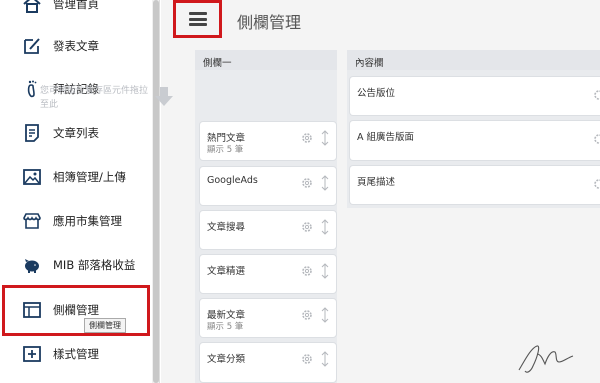  I want to click on sidebar-item-post-list: 文章列表, so click(76, 133).